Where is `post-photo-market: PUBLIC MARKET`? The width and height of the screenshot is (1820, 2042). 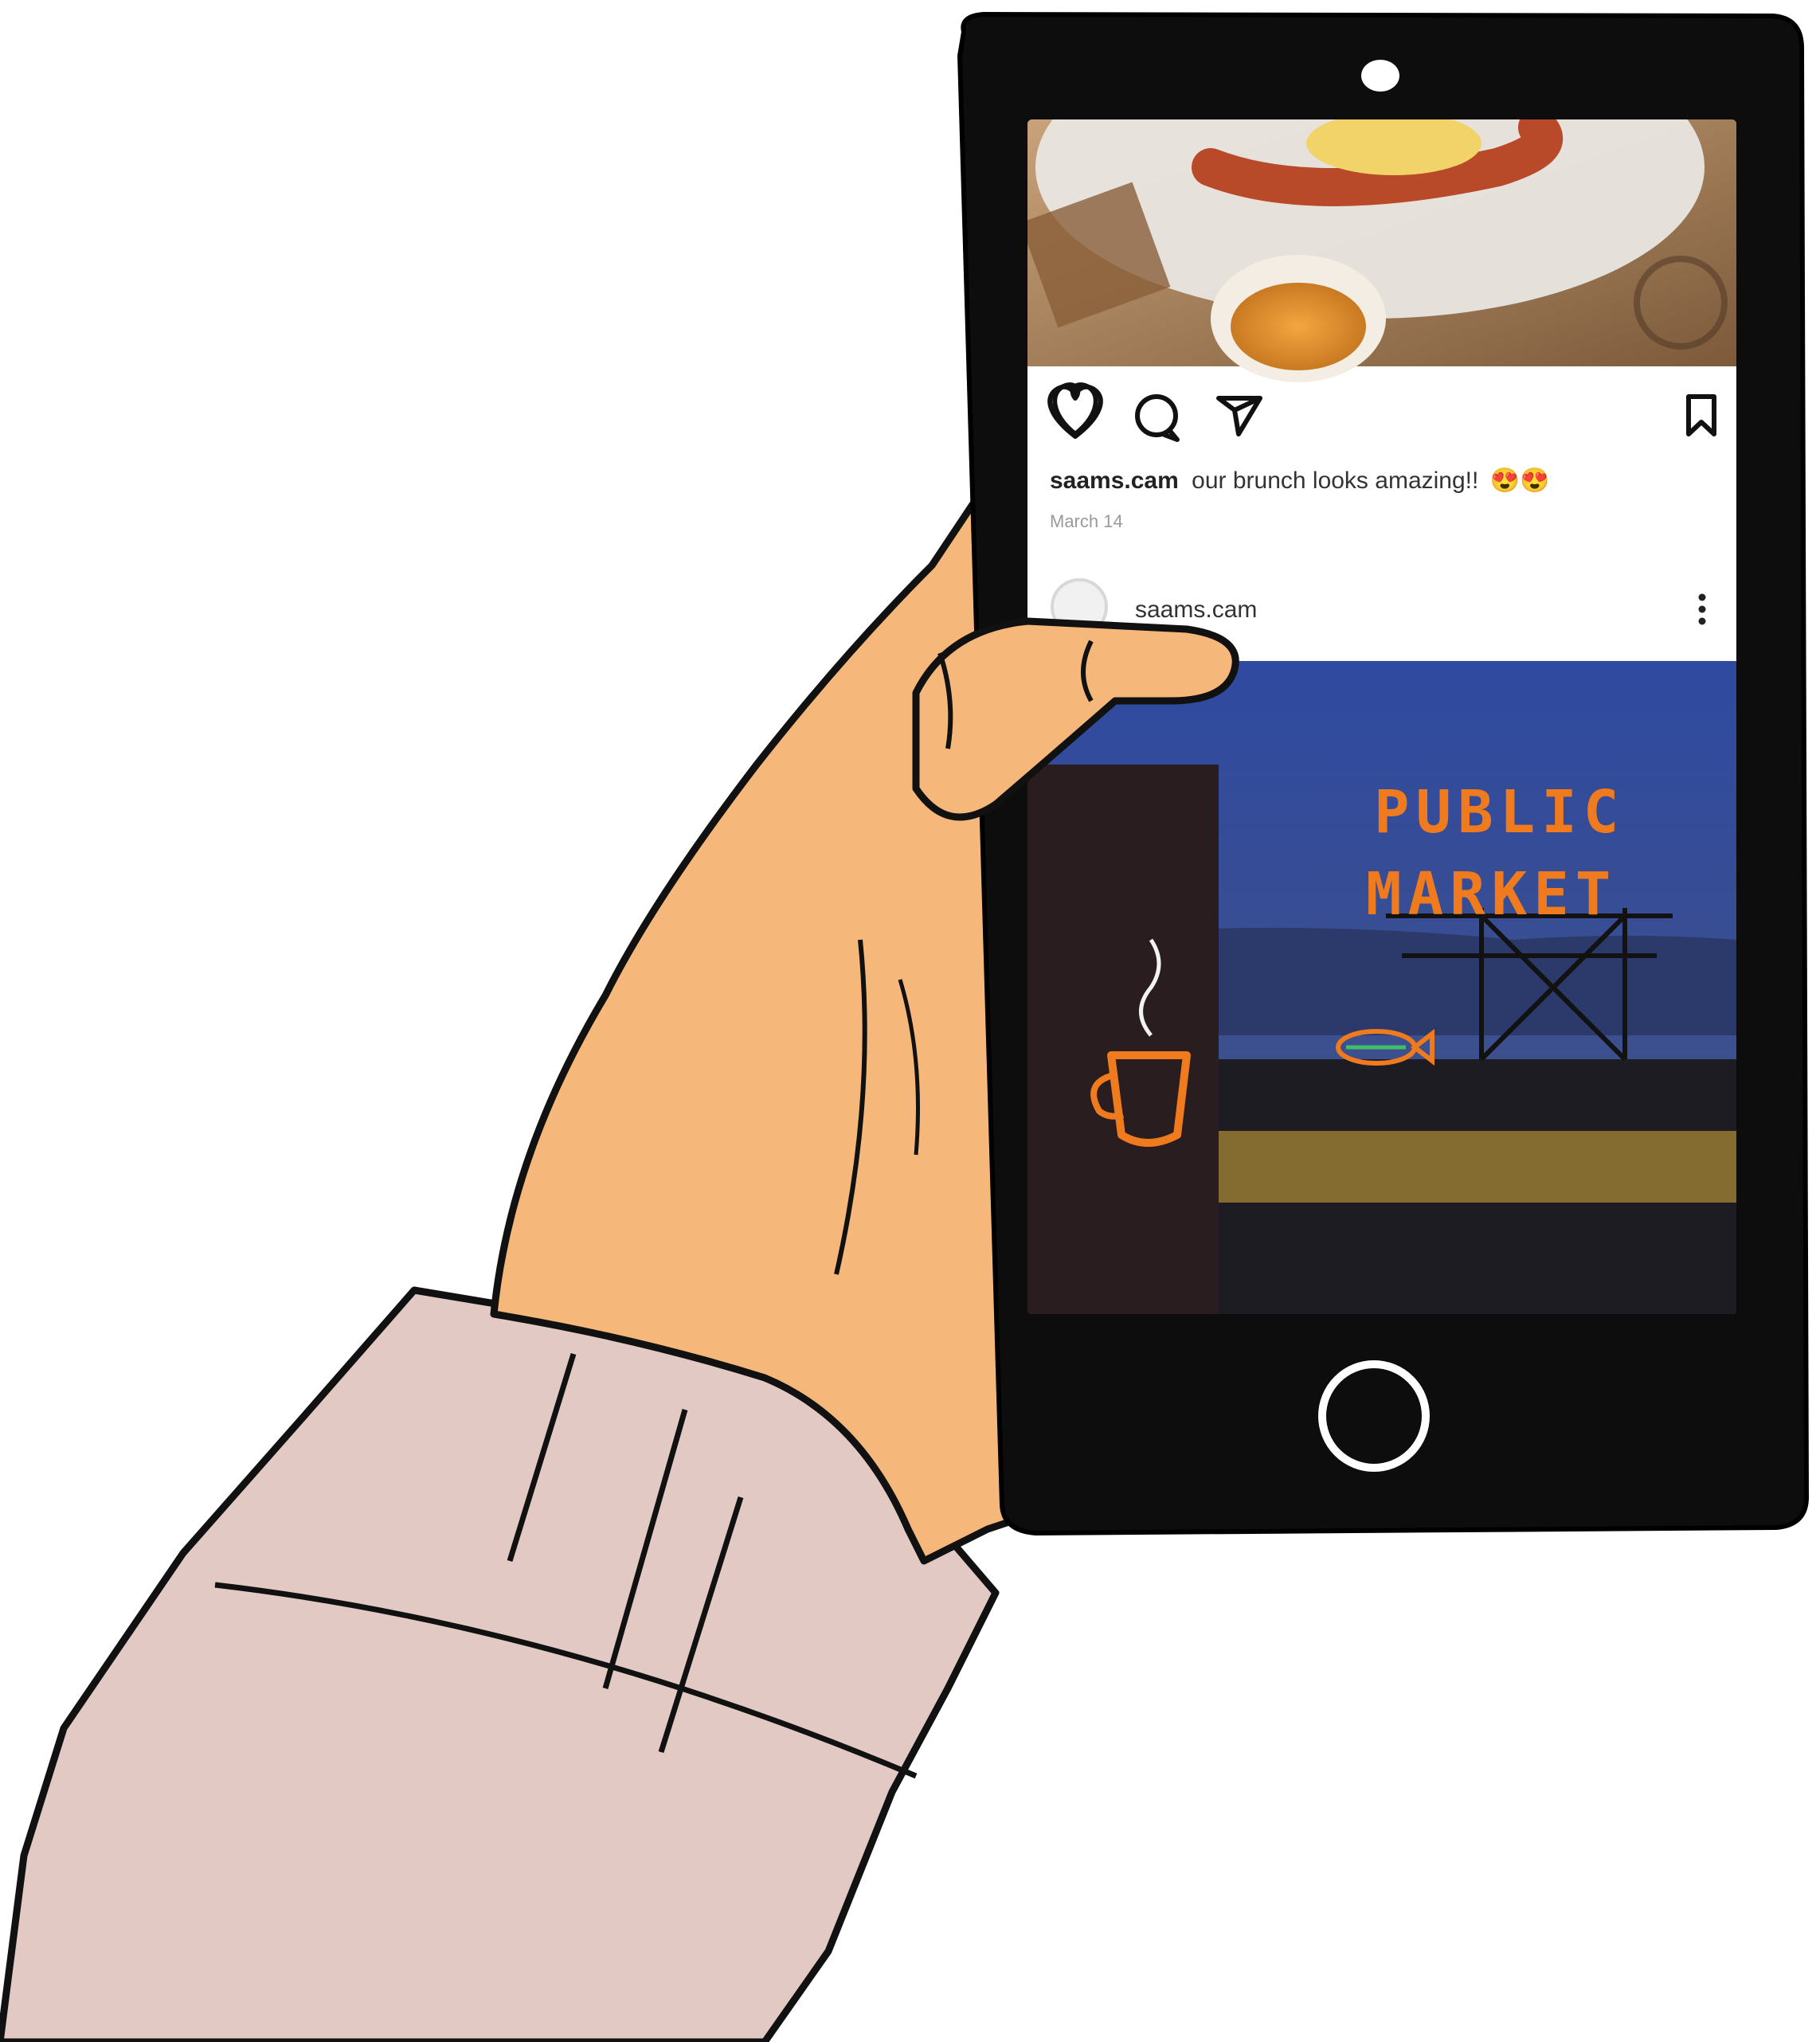
post-photo-market: PUBLIC MARKET is located at coordinates (1381, 987).